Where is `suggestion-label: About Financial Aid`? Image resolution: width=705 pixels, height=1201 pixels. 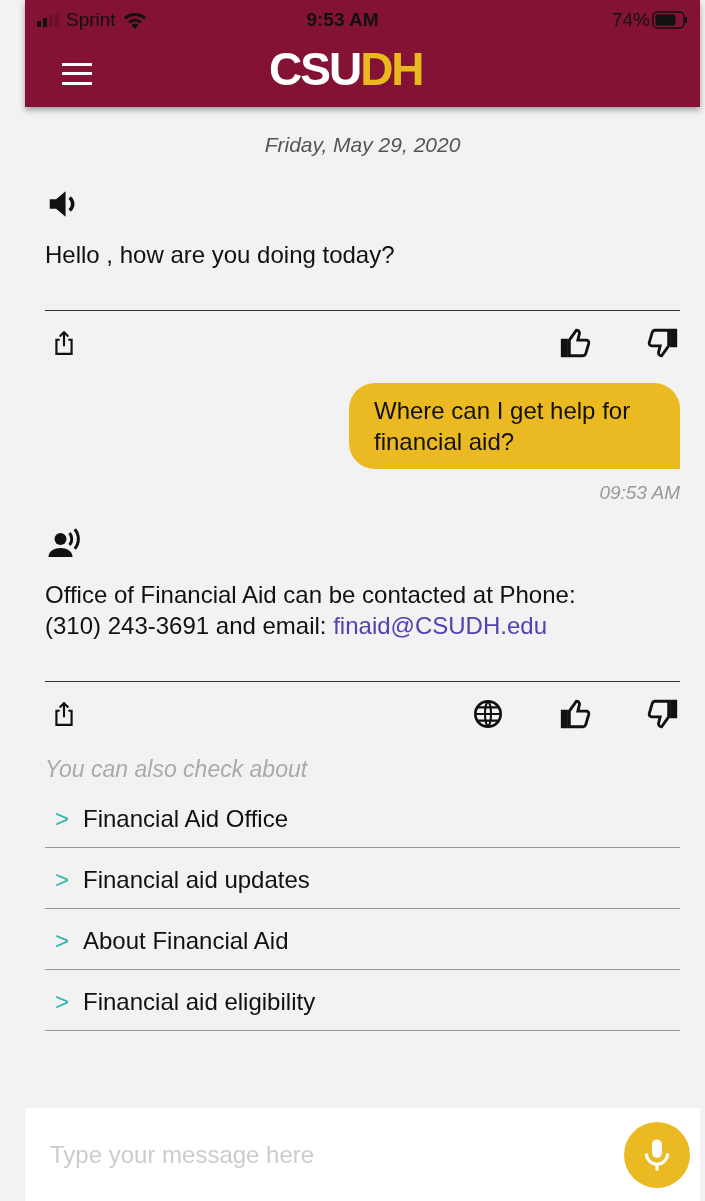 suggestion-label: About Financial Aid is located at coordinates (186, 940).